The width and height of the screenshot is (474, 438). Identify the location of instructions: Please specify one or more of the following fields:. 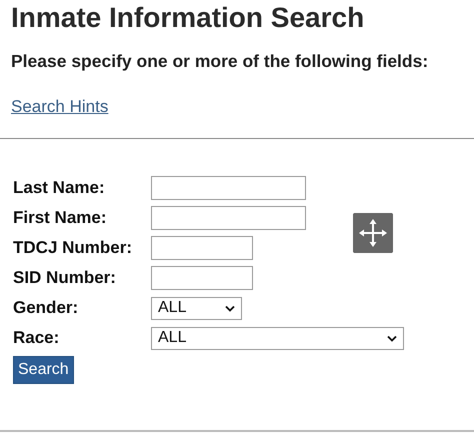
(220, 61).